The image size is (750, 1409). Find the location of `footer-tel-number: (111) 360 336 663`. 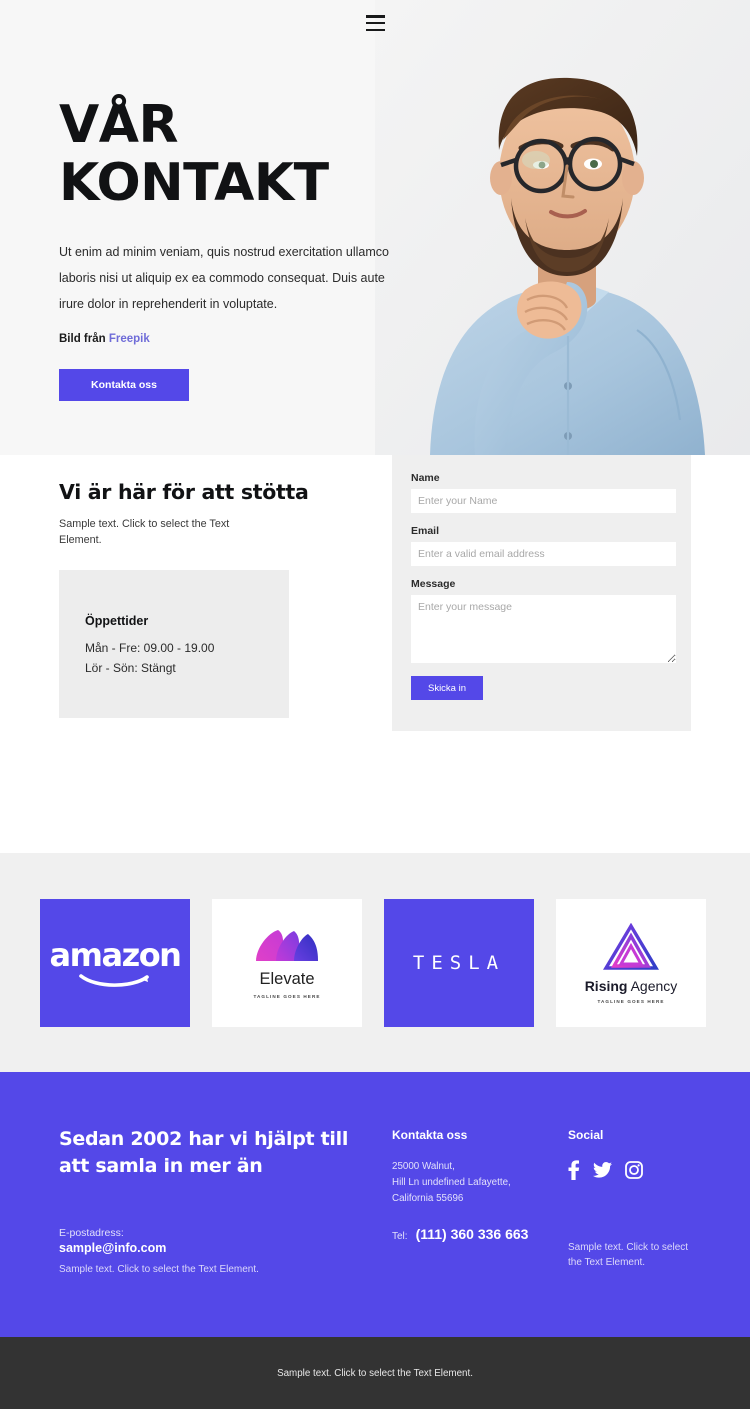

footer-tel-number: (111) 360 336 663 is located at coordinates (472, 1234).